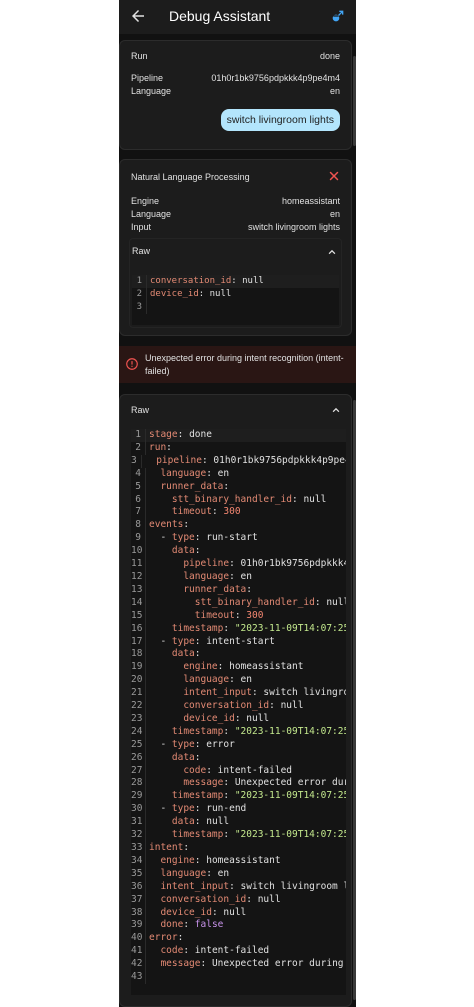  What do you see at coordinates (354, 700) in the screenshot?
I see `raw-card-scrollbar` at bounding box center [354, 700].